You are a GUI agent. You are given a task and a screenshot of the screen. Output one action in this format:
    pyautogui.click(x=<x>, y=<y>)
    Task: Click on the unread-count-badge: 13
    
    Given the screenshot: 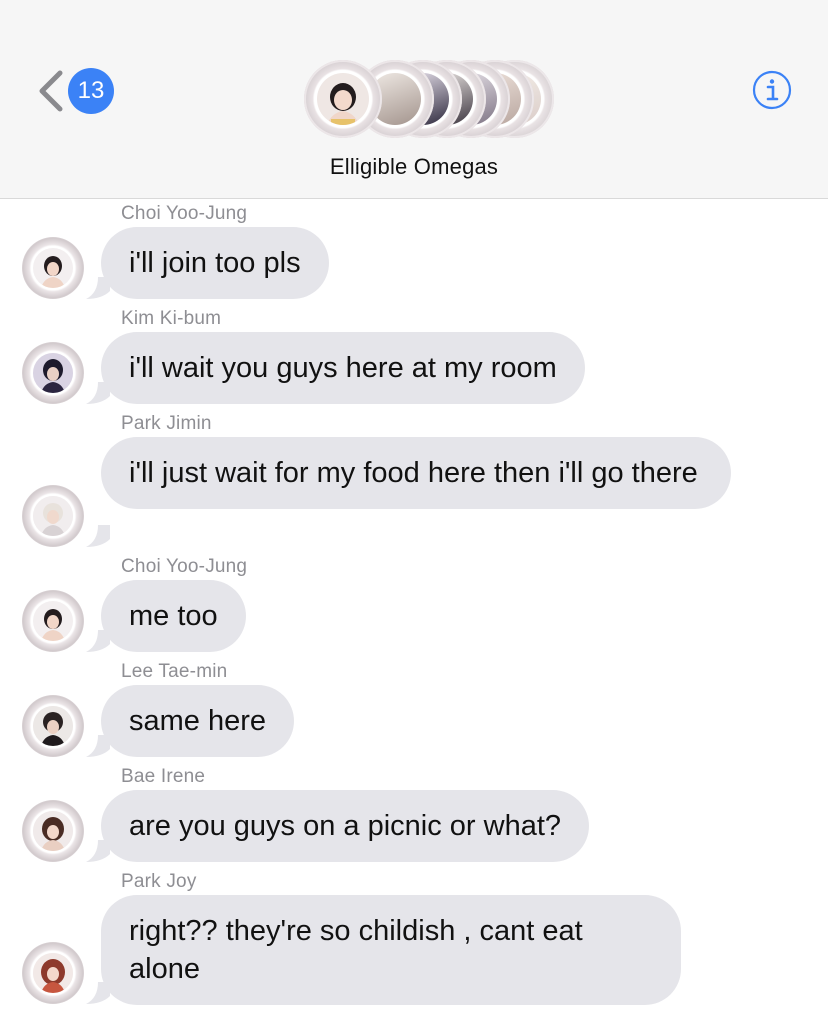 What is the action you would take?
    pyautogui.click(x=91, y=91)
    